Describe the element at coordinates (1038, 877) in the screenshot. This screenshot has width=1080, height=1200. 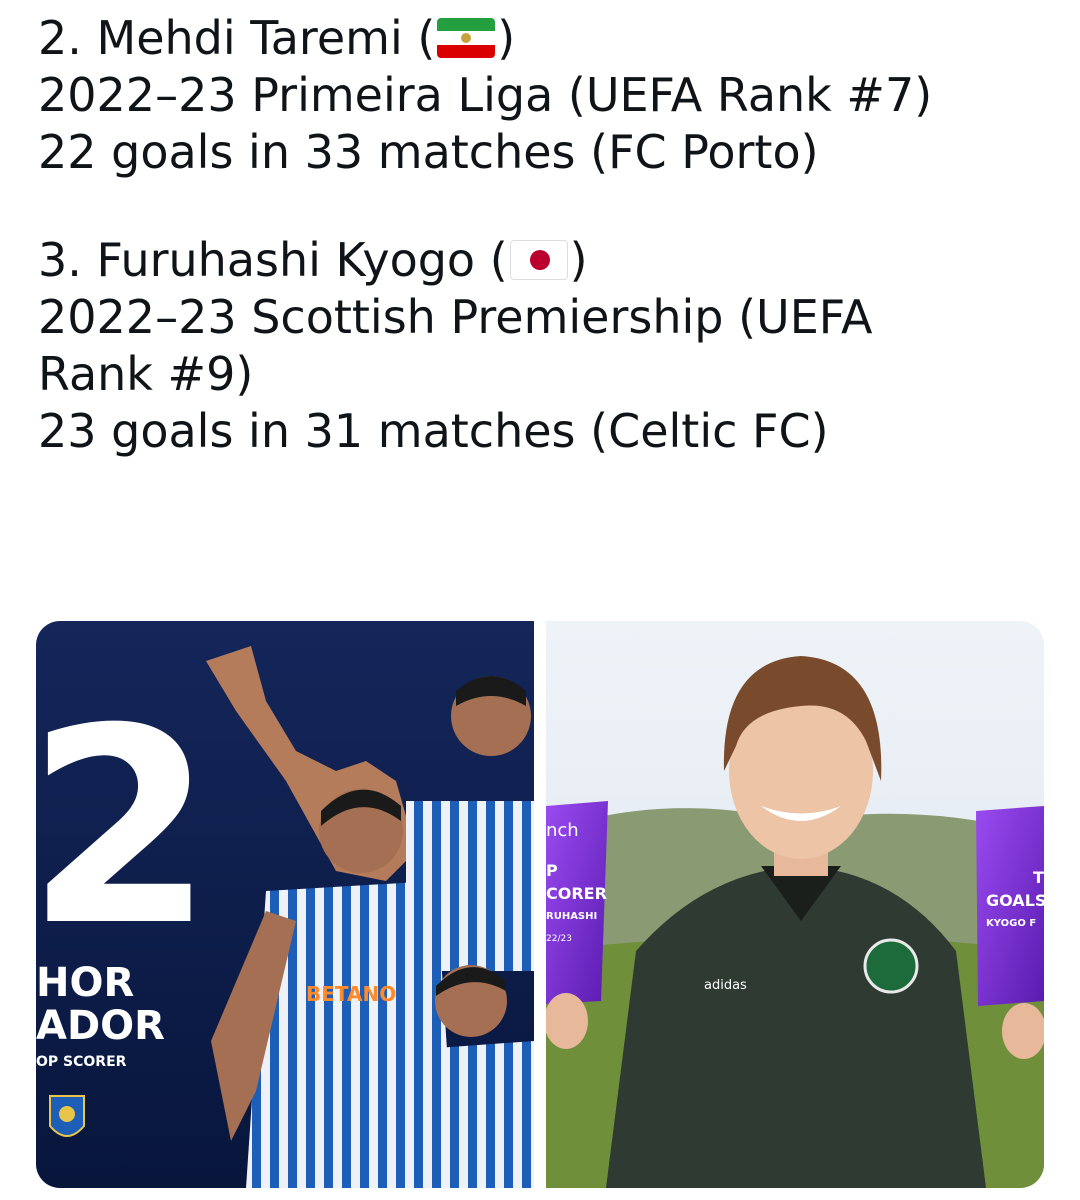
I see `award-right-line-1: T` at that location.